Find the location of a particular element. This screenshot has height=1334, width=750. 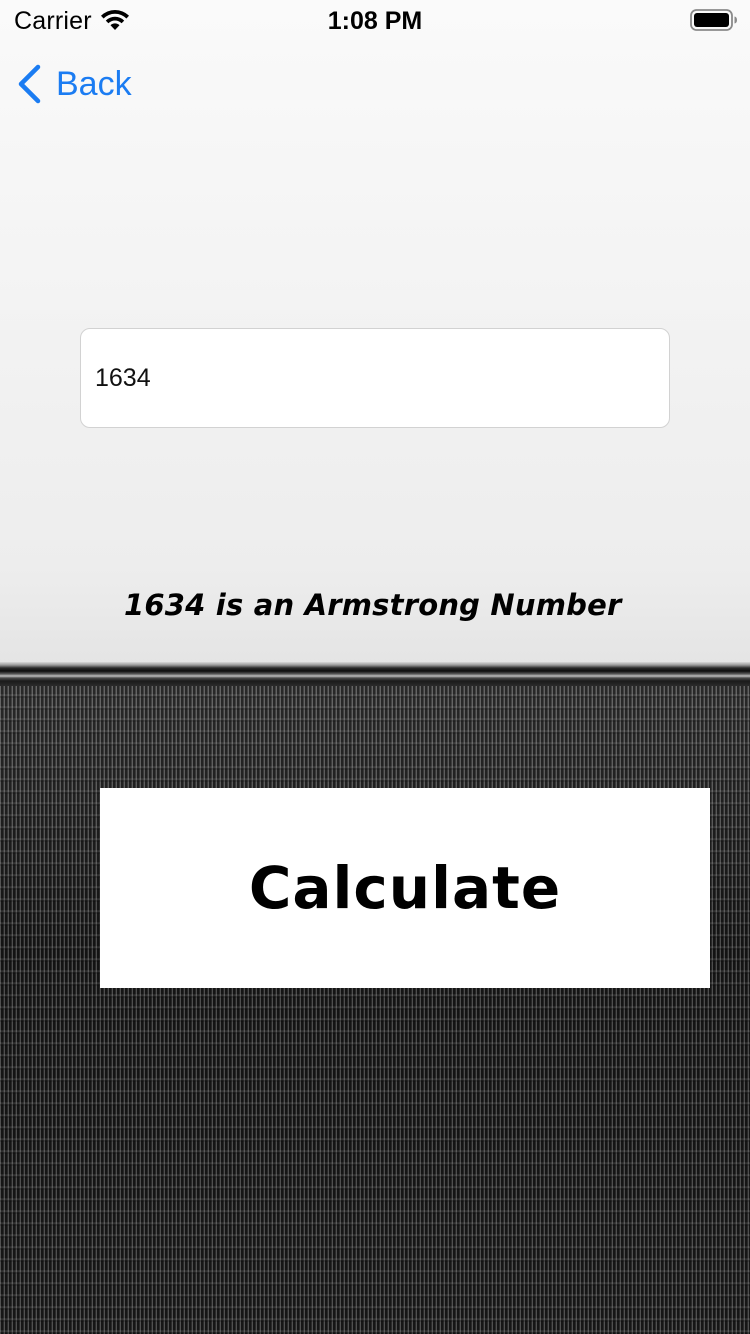

back-label: Back is located at coordinates (94, 83).